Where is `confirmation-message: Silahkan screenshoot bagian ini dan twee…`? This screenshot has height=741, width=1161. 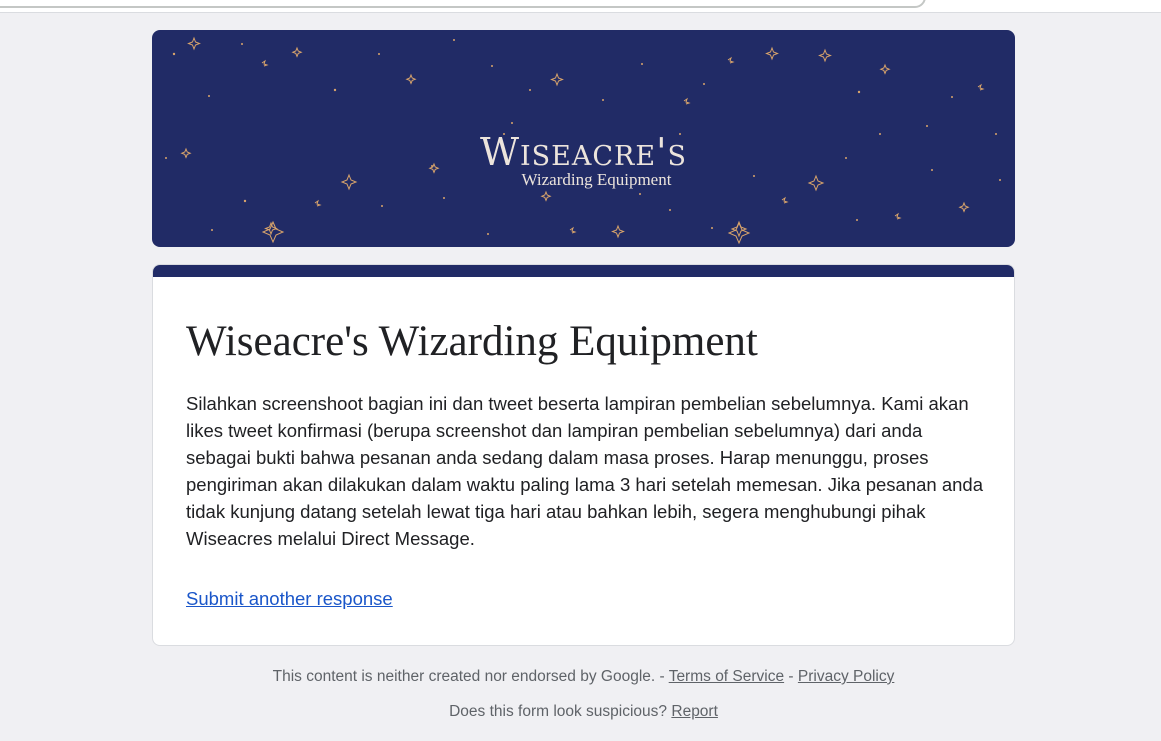 confirmation-message: Silahkan screenshoot bagian ini dan twee… is located at coordinates (585, 471).